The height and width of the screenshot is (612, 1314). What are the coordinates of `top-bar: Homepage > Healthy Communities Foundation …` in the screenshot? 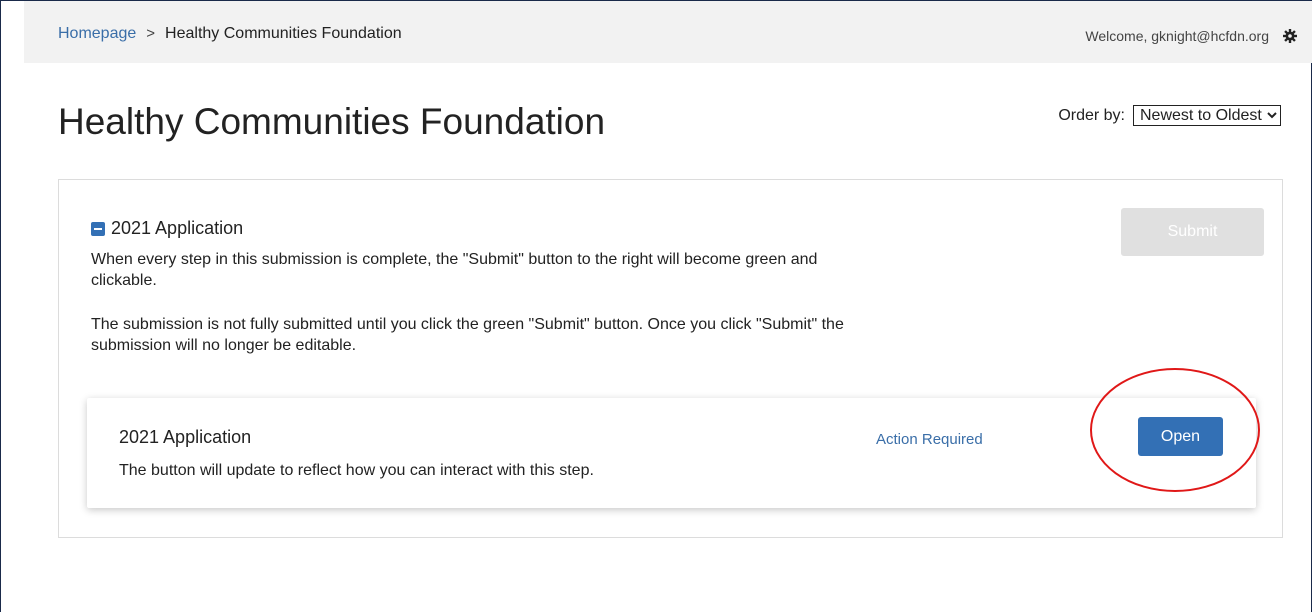 It's located at (668, 32).